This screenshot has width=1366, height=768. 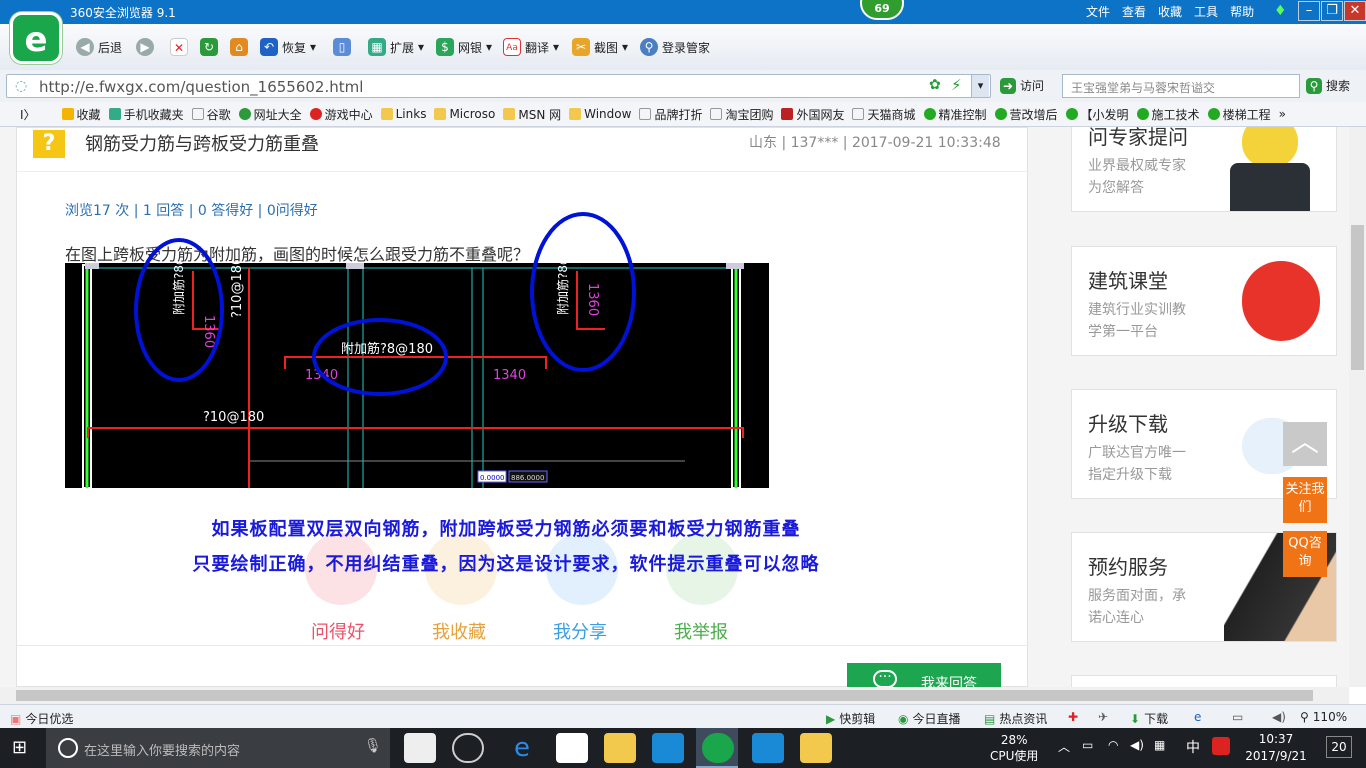 What do you see at coordinates (600, 114) in the screenshot?
I see `bookmark-item: Window` at bounding box center [600, 114].